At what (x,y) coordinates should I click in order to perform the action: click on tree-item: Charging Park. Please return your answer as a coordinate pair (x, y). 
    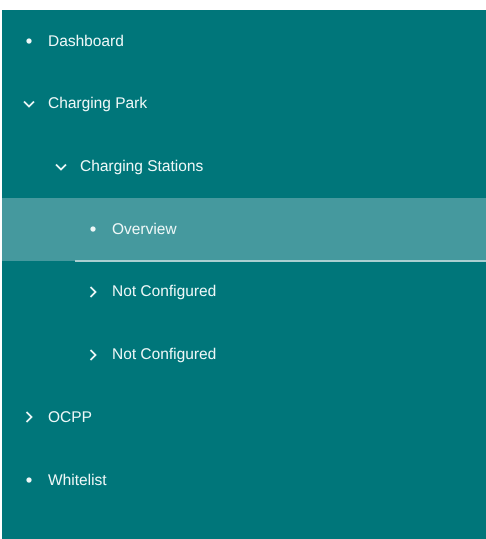
    Looking at the image, I should click on (244, 104).